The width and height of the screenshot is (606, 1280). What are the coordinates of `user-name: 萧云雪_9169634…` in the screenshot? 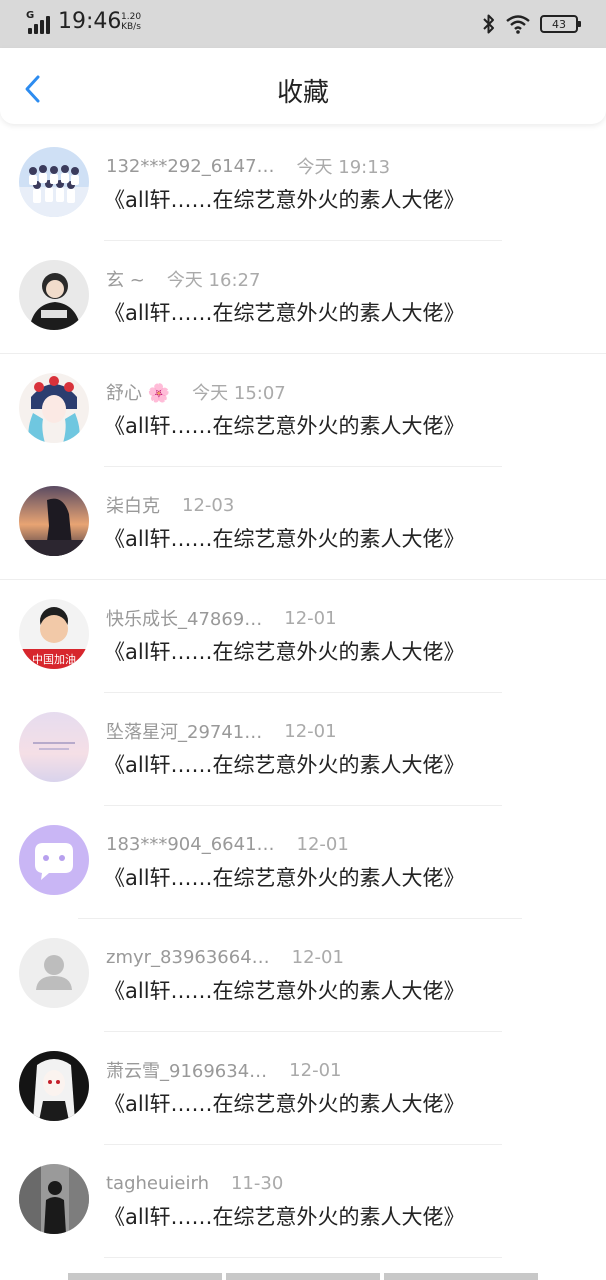 It's located at (186, 1070).